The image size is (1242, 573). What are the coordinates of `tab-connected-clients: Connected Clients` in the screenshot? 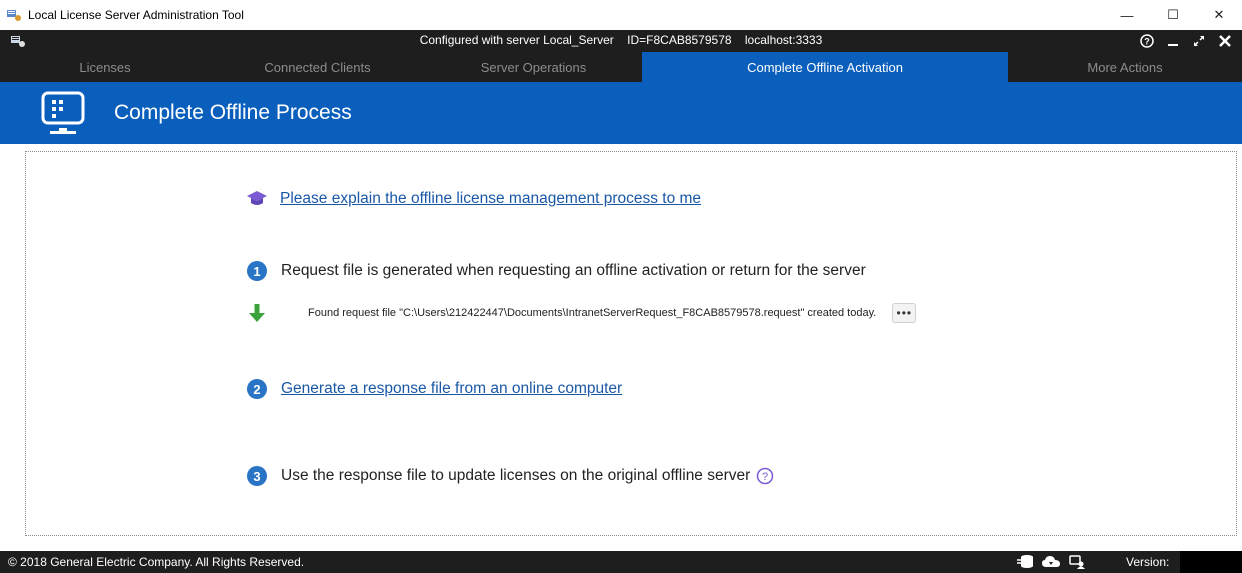 It's located at (317, 67).